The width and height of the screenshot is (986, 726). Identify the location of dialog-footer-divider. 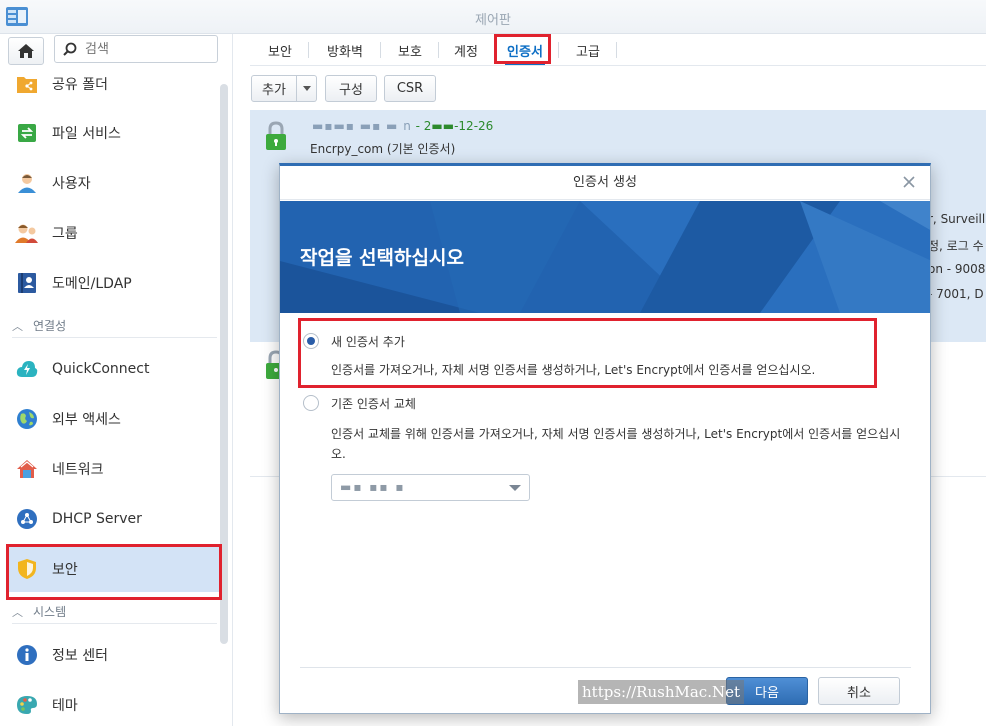
(605, 667).